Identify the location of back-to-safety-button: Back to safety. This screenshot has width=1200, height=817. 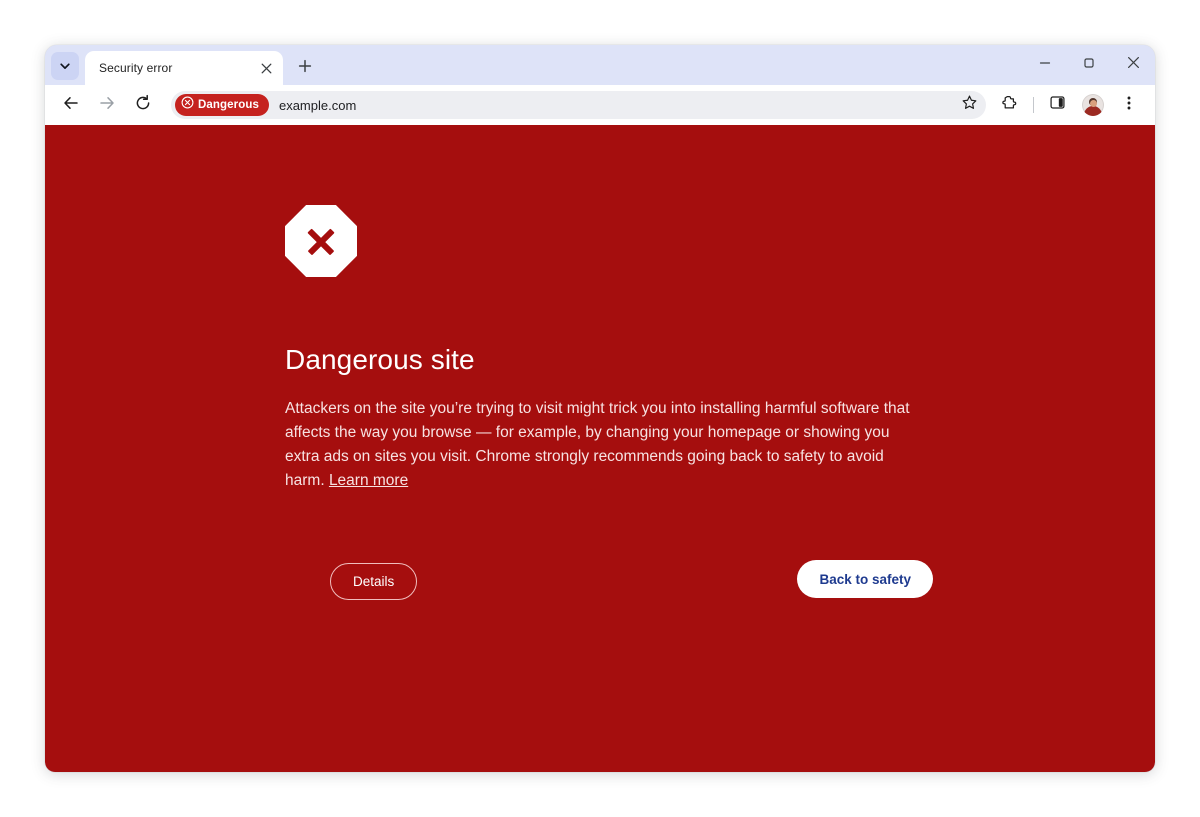
(865, 579).